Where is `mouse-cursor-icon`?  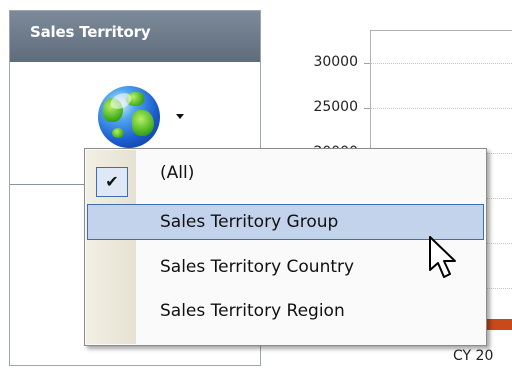 mouse-cursor-icon is located at coordinates (442, 257).